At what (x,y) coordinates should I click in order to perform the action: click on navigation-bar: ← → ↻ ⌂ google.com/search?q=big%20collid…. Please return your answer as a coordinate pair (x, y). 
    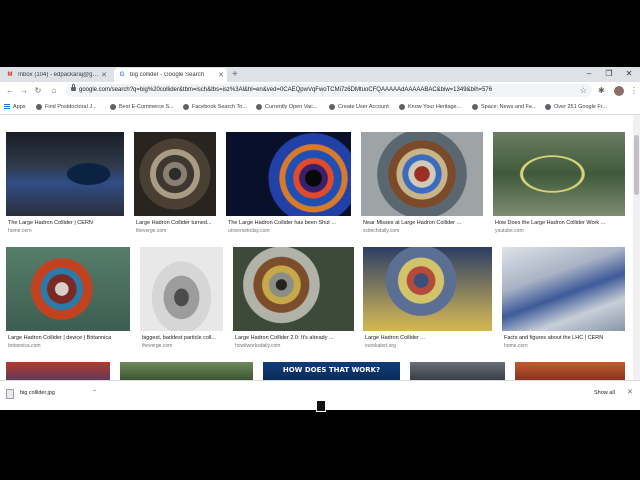
    Looking at the image, I should click on (320, 90).